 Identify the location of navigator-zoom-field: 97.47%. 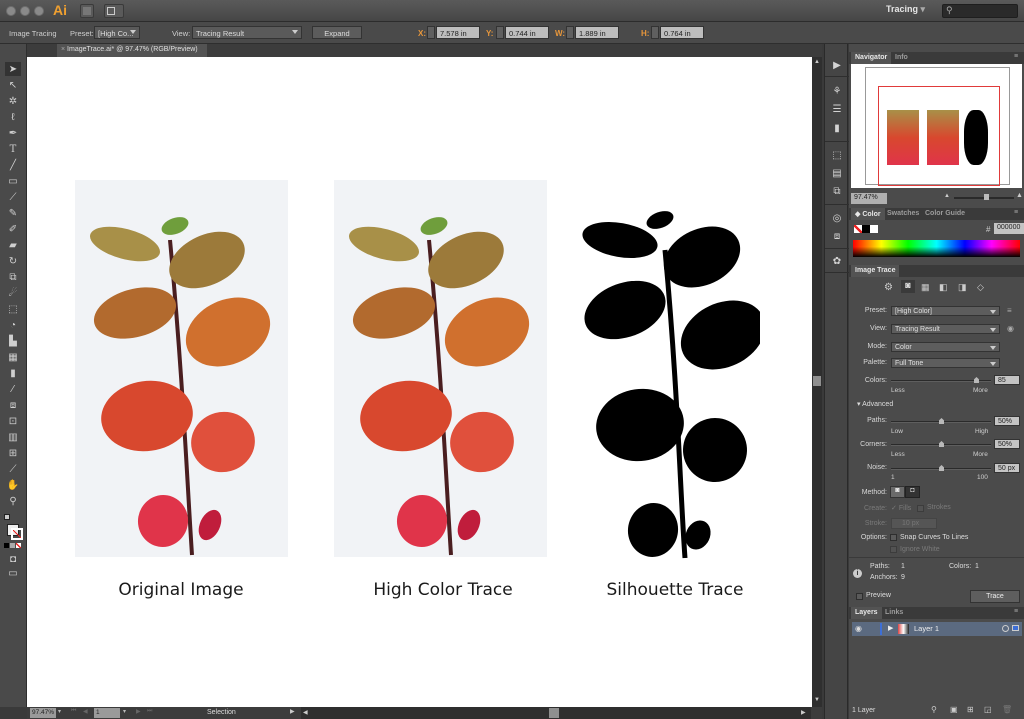
(869, 198).